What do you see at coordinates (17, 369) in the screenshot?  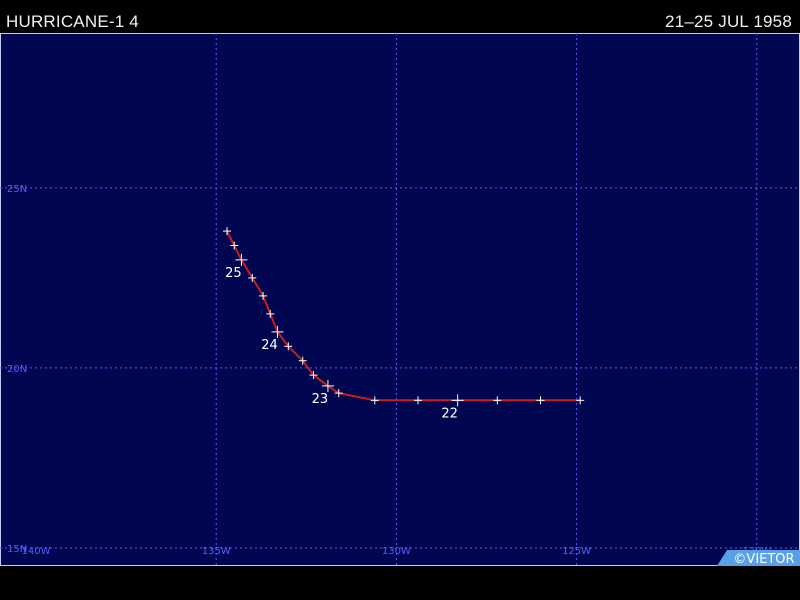 I see `latitude-label: 20N` at bounding box center [17, 369].